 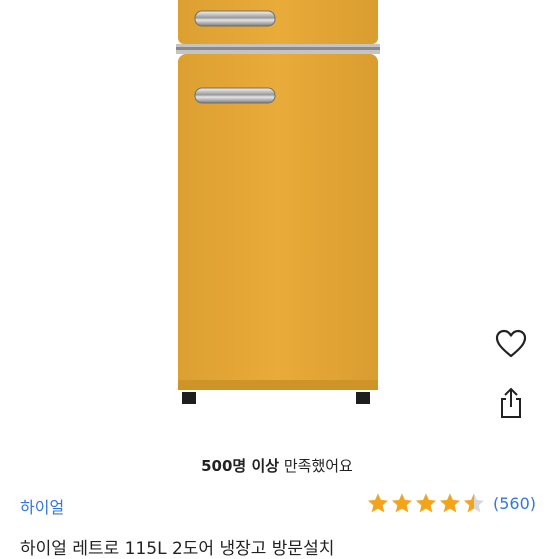 What do you see at coordinates (318, 466) in the screenshot?
I see `satisfaction-suffix: 만족했어요` at bounding box center [318, 466].